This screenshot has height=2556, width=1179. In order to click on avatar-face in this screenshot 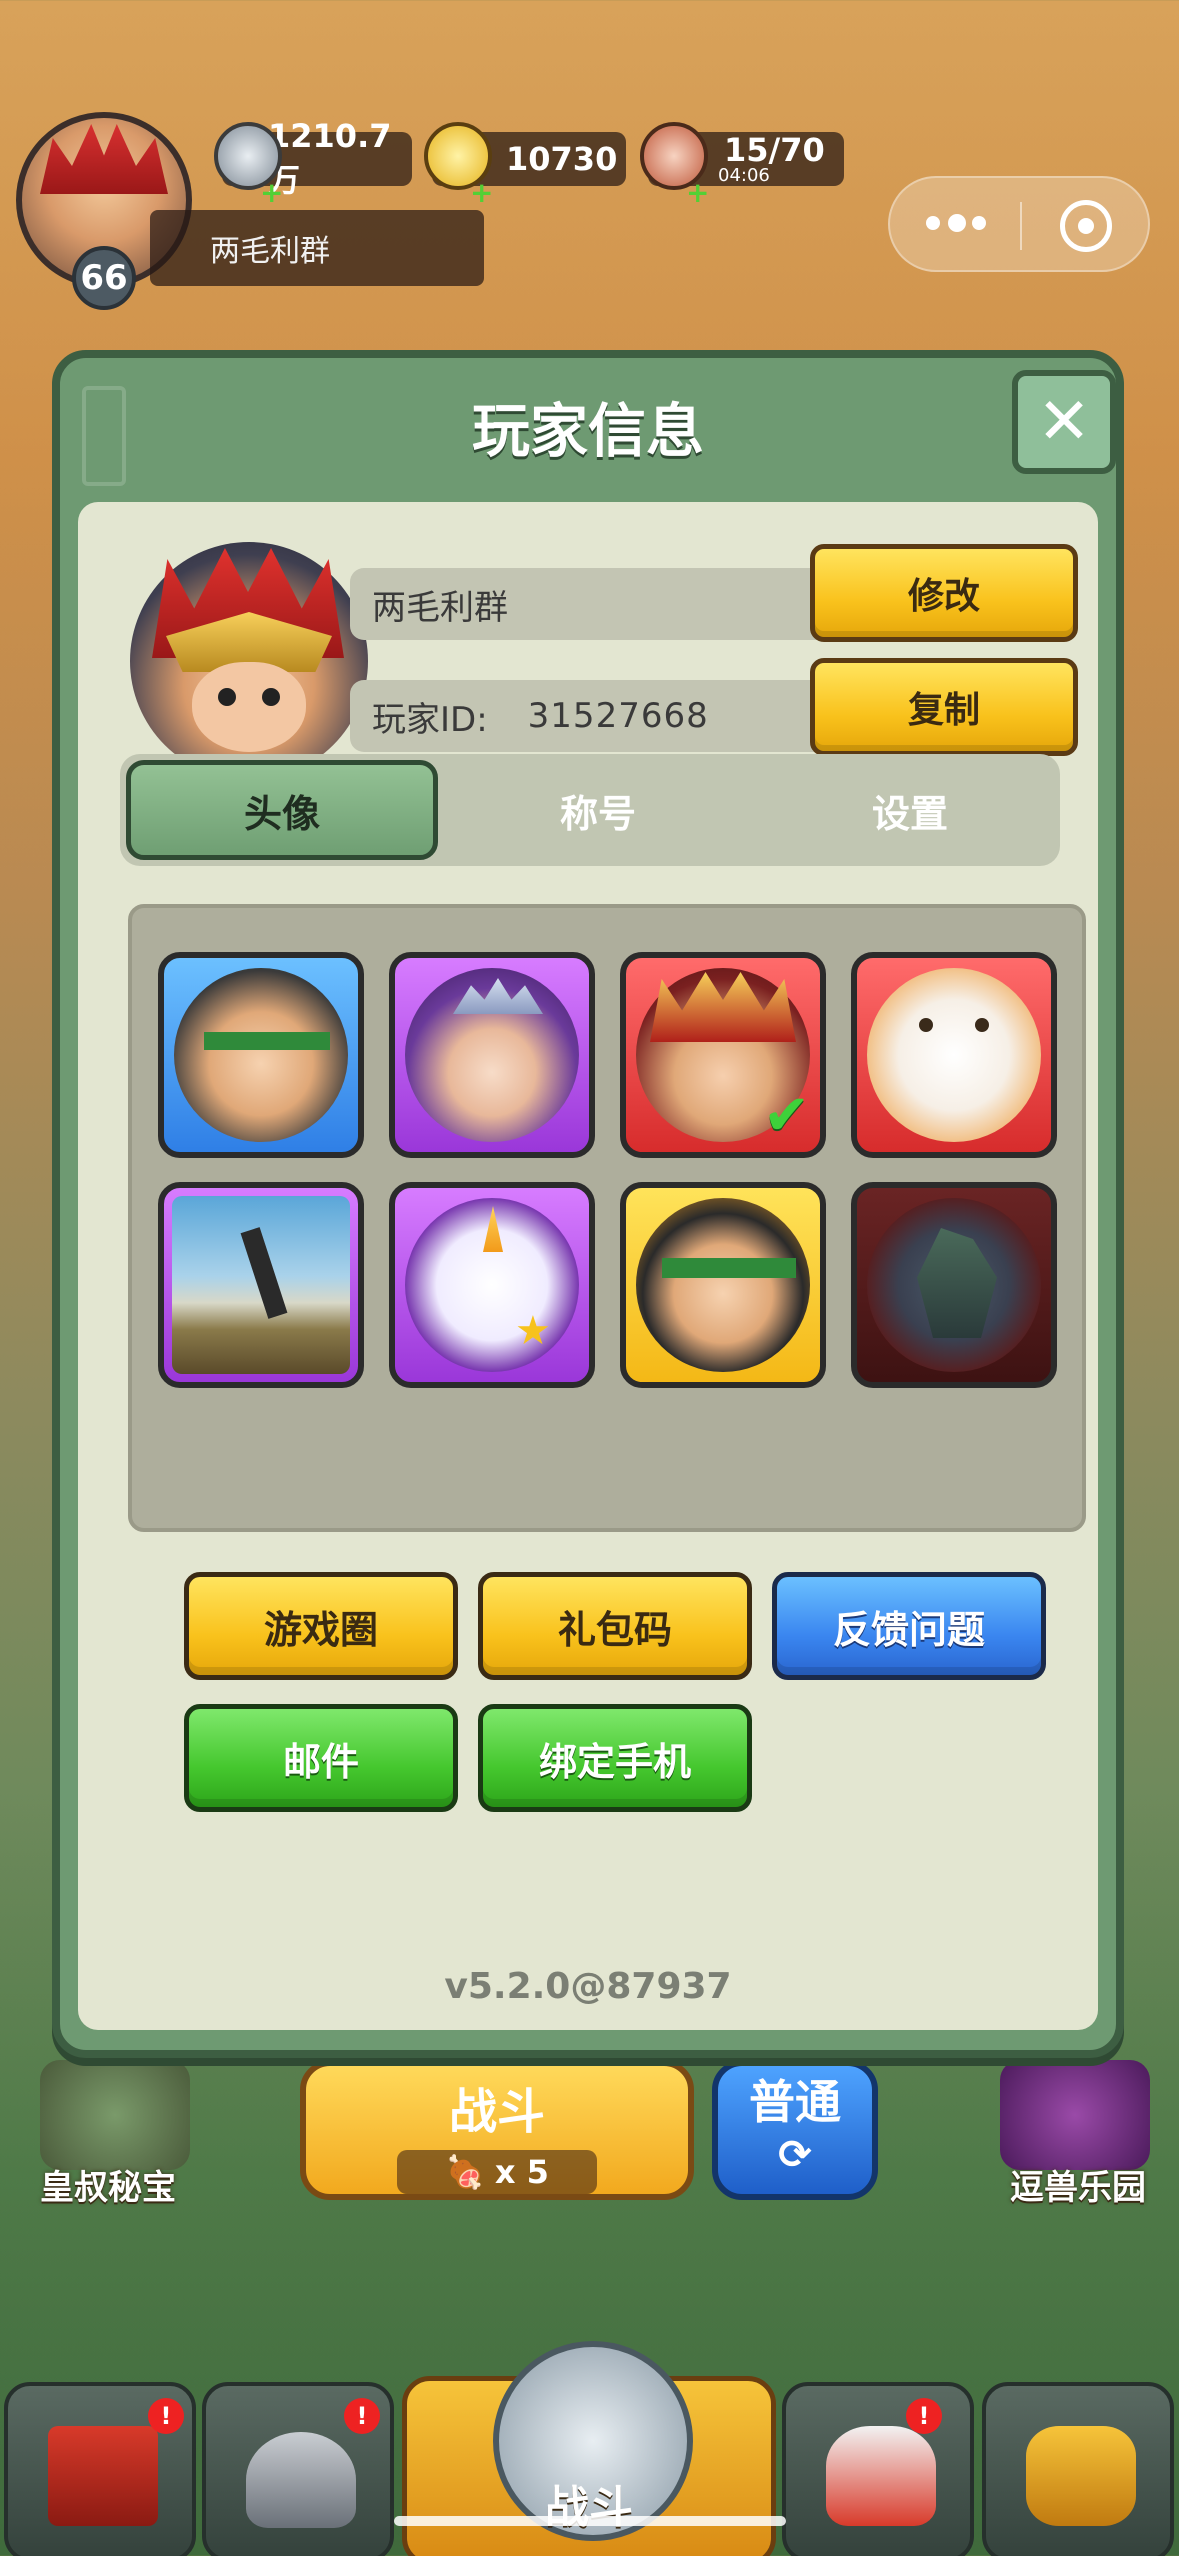, I will do `click(249, 707)`.